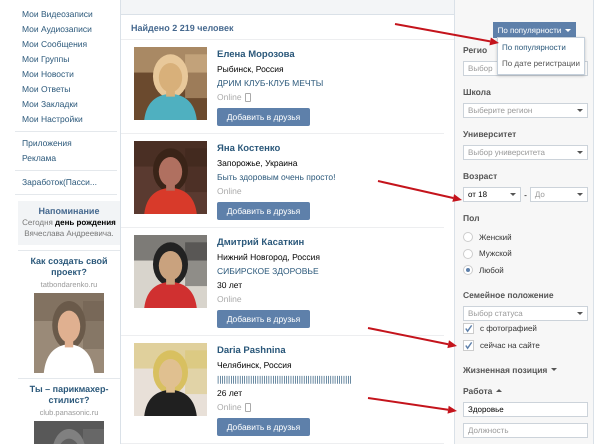  What do you see at coordinates (69, 228) in the screenshot?
I see `reminder-text: Сегодня день рождения Вячеслава Андреевича.` at bounding box center [69, 228].